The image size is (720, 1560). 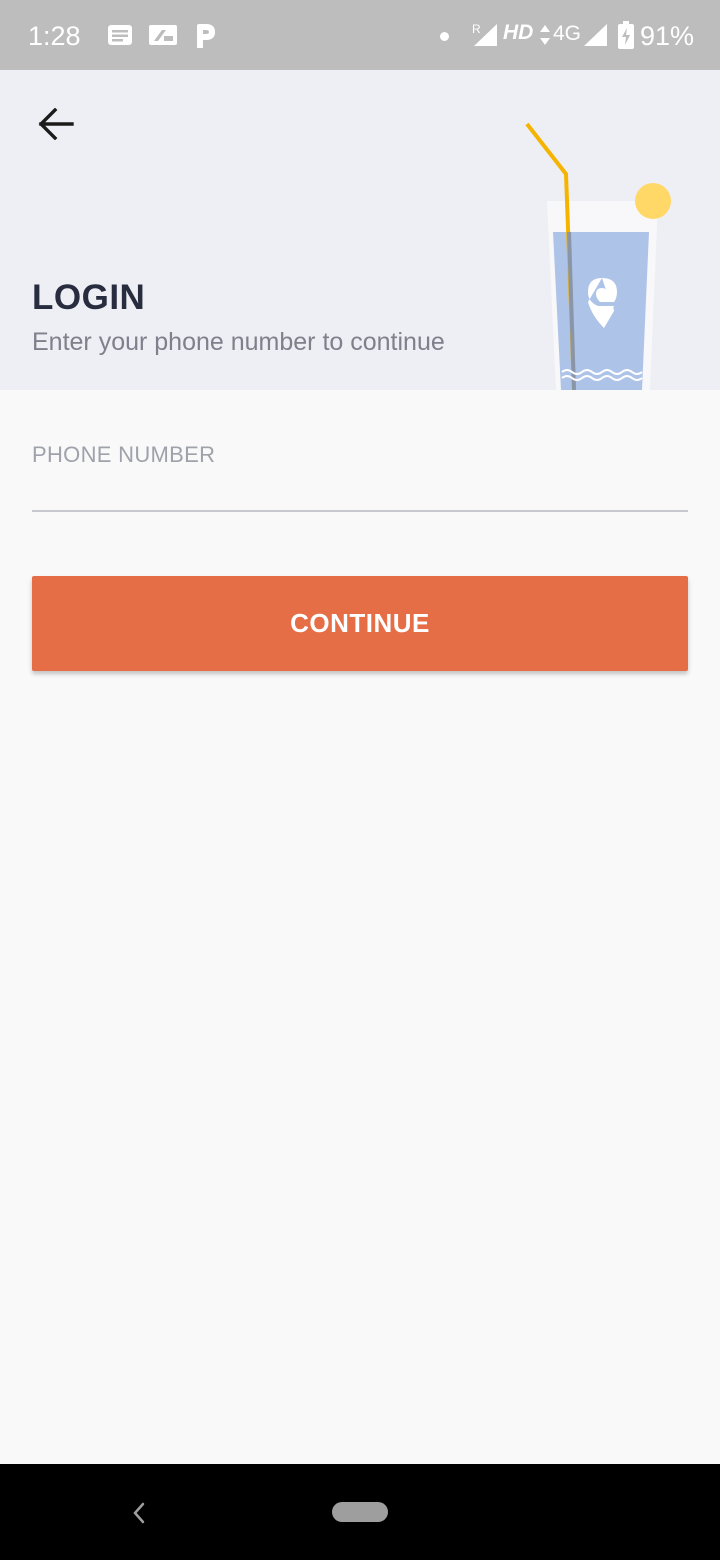 I want to click on phone-number-label: PHONE NUMBER, so click(x=124, y=454).